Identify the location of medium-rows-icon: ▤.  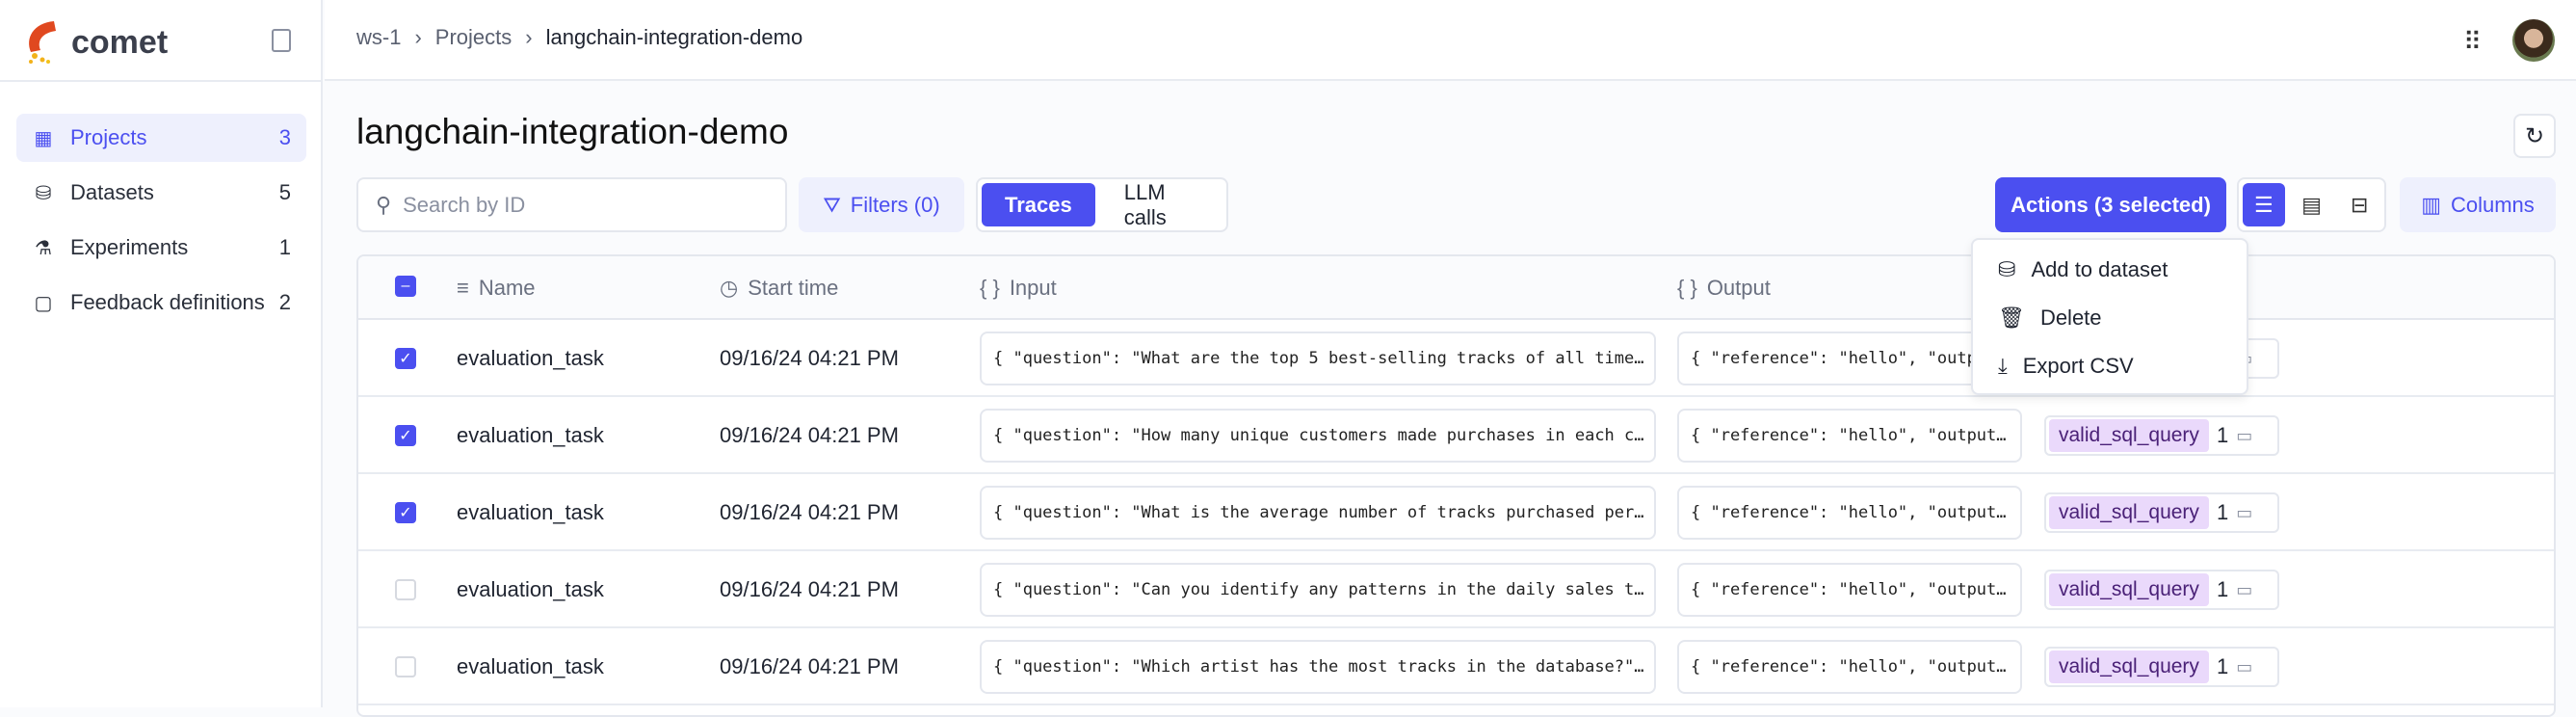
(2312, 204).